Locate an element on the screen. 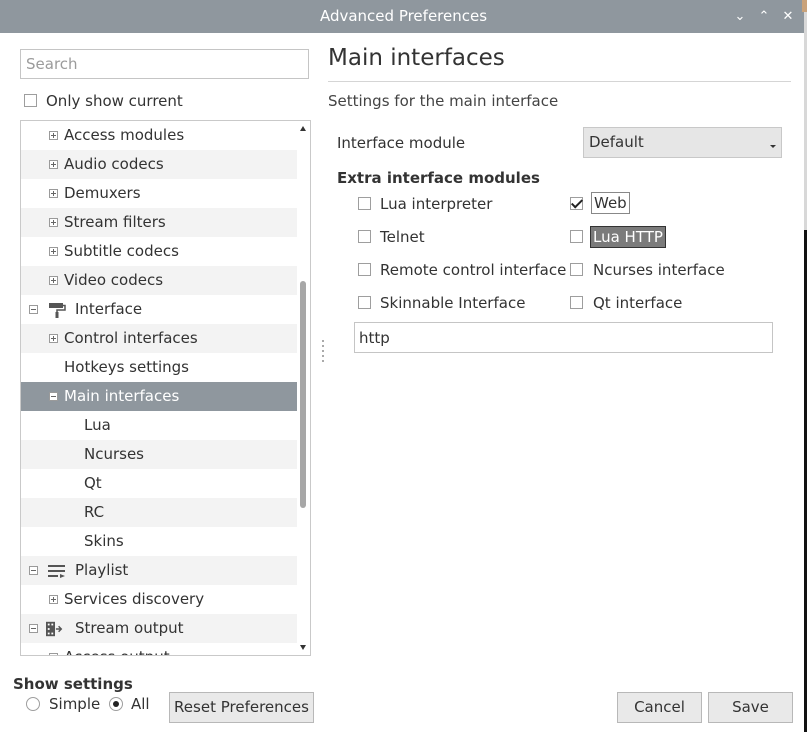 This screenshot has height=732, width=807. extra-modules-text-field is located at coordinates (563, 337).